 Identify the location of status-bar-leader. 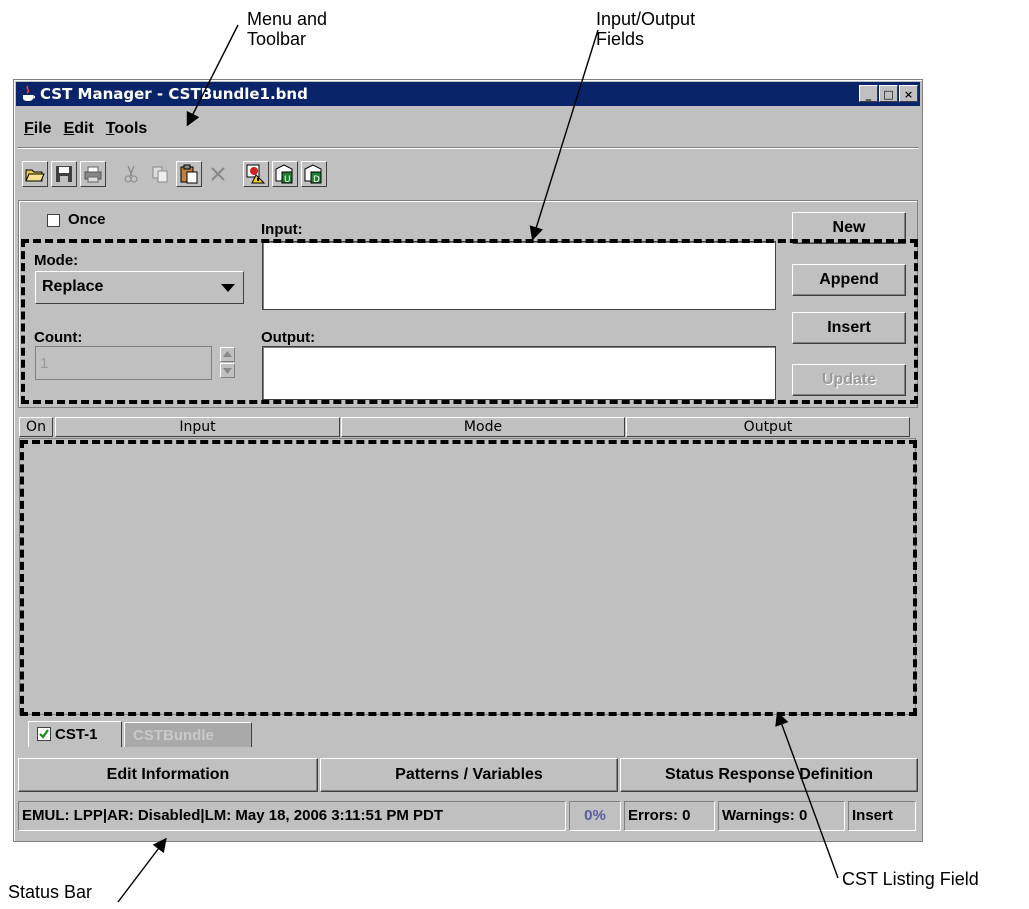
(142, 870).